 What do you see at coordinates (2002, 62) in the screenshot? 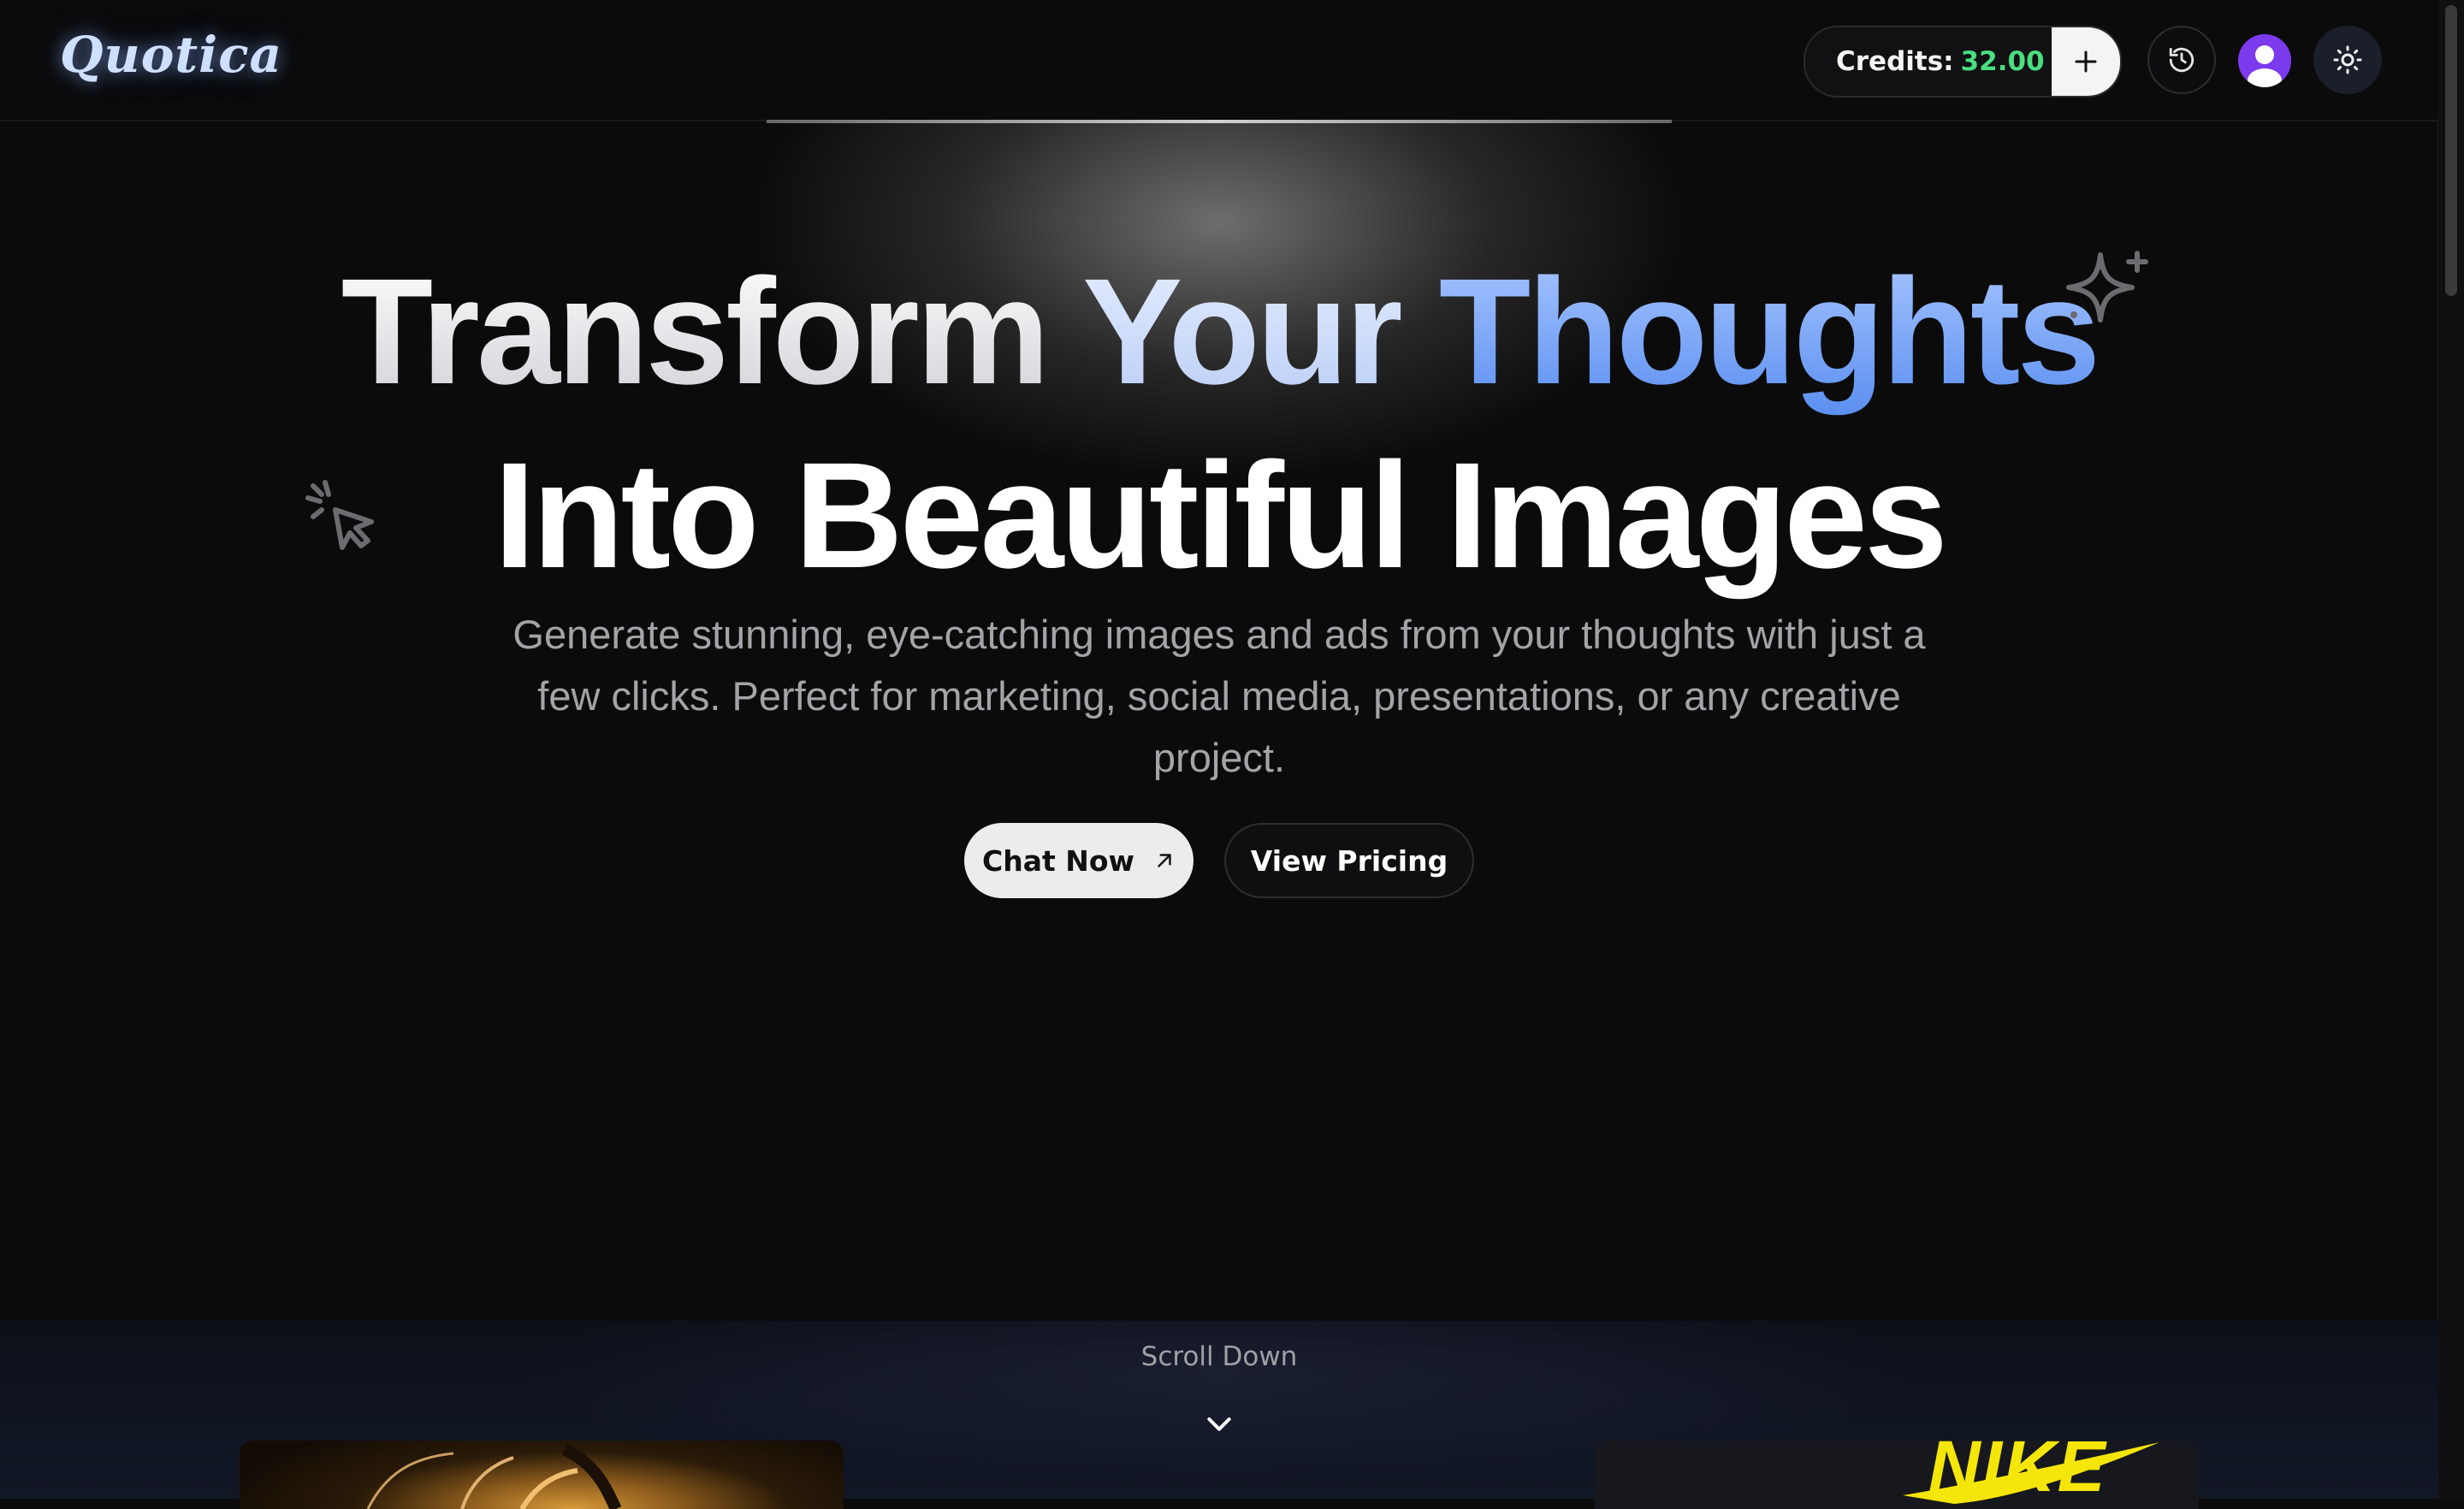
I see `credits-value: 32.00` at bounding box center [2002, 62].